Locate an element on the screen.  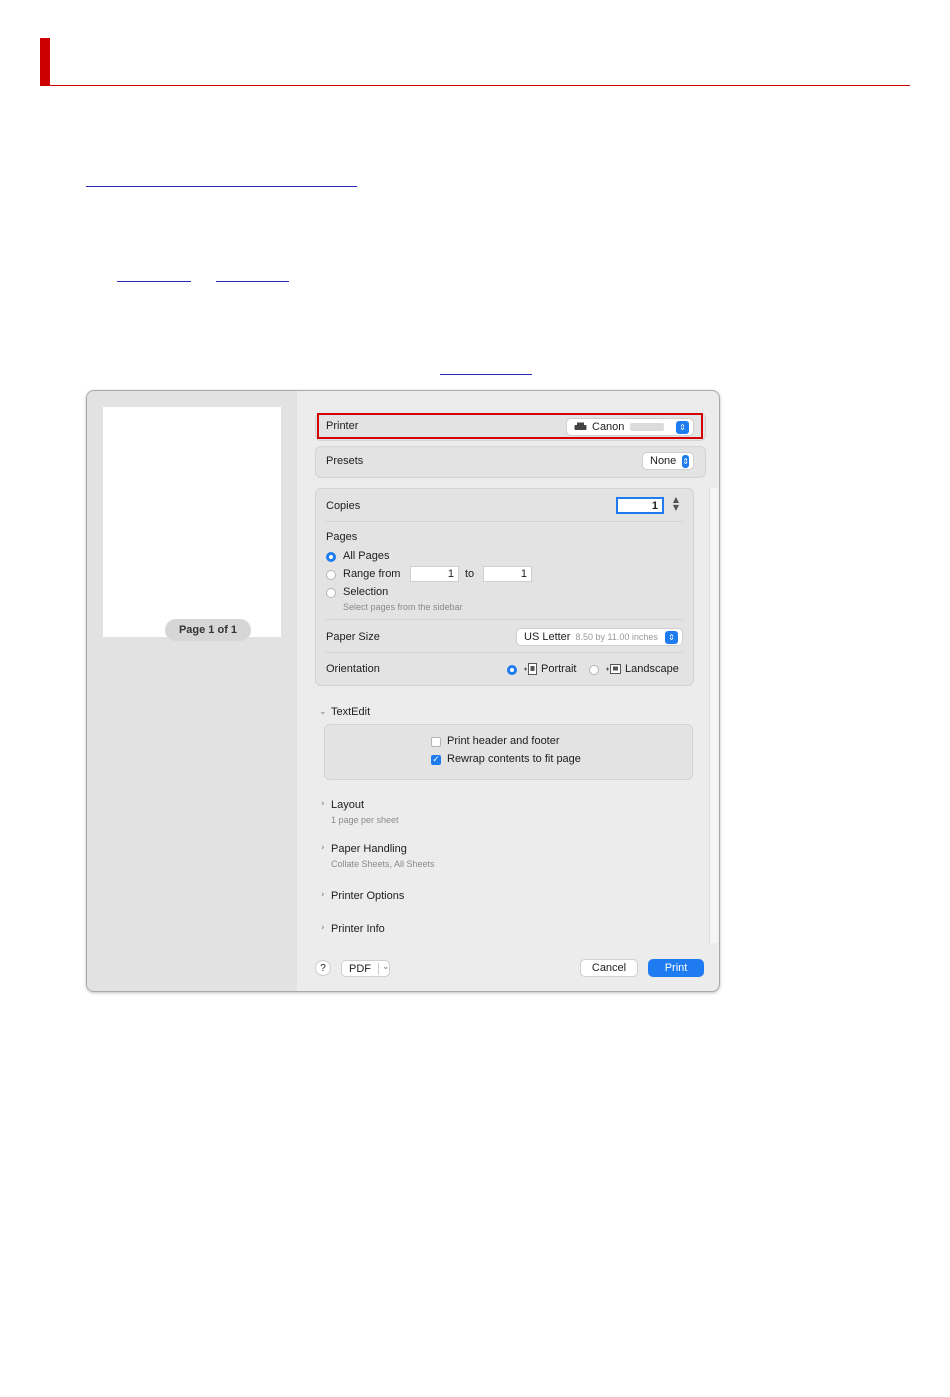
layout-summary: 1 page per sheet is located at coordinates (365, 820).